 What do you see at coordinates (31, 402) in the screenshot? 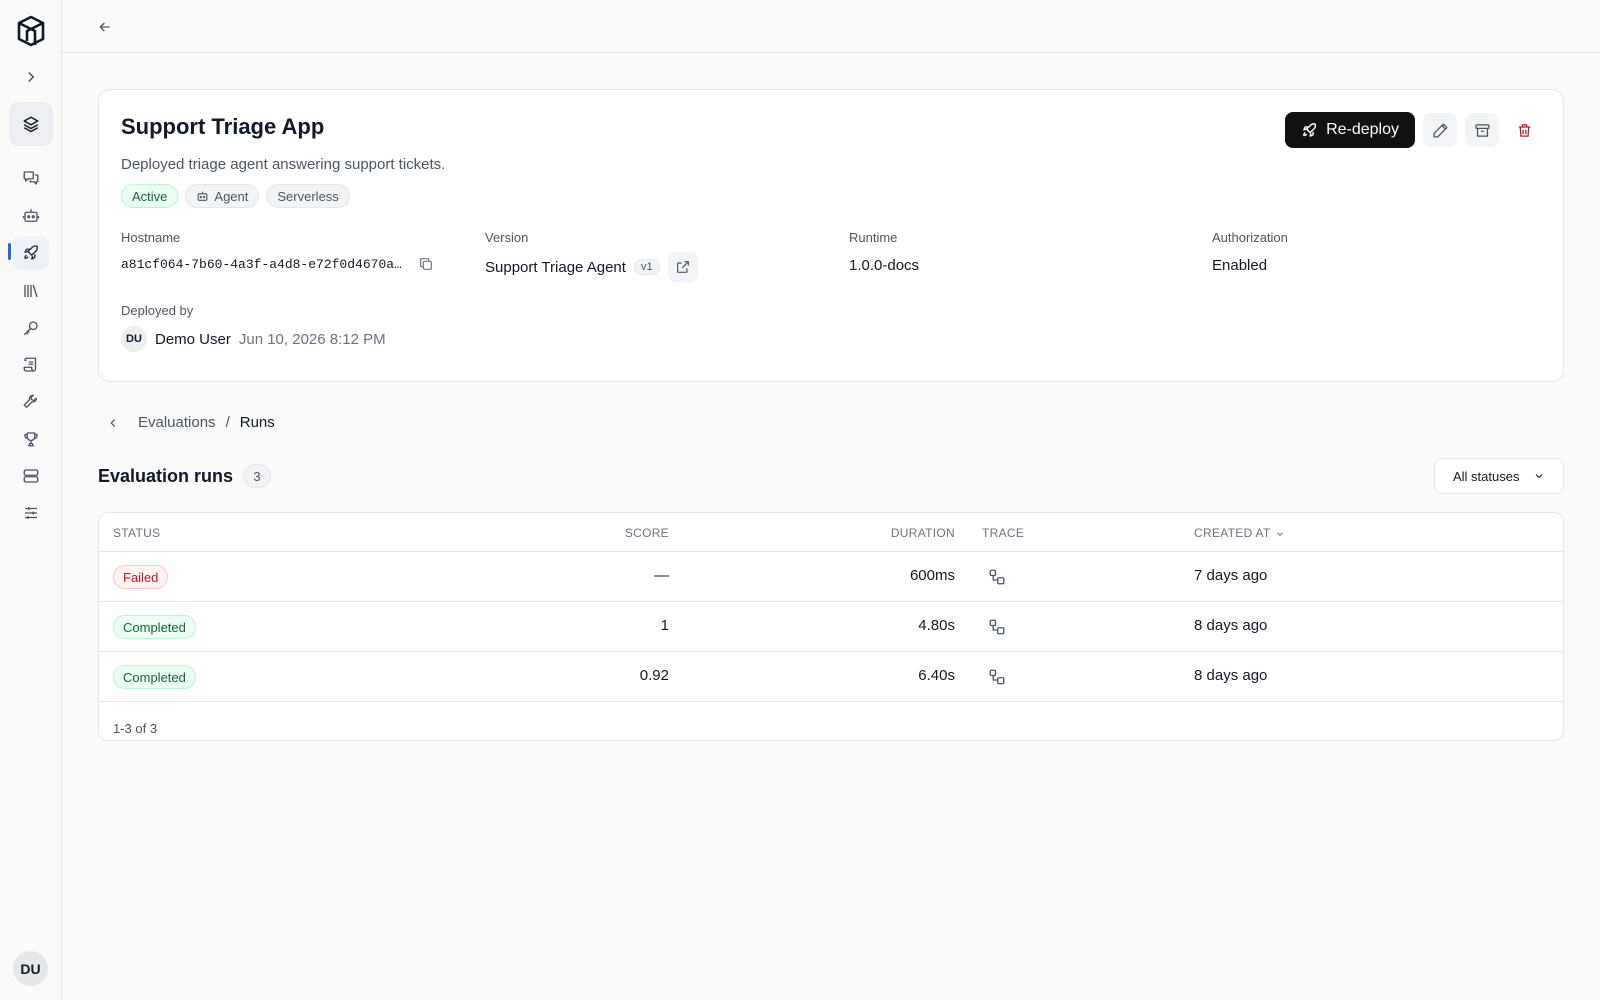
I see `wrench-icon` at bounding box center [31, 402].